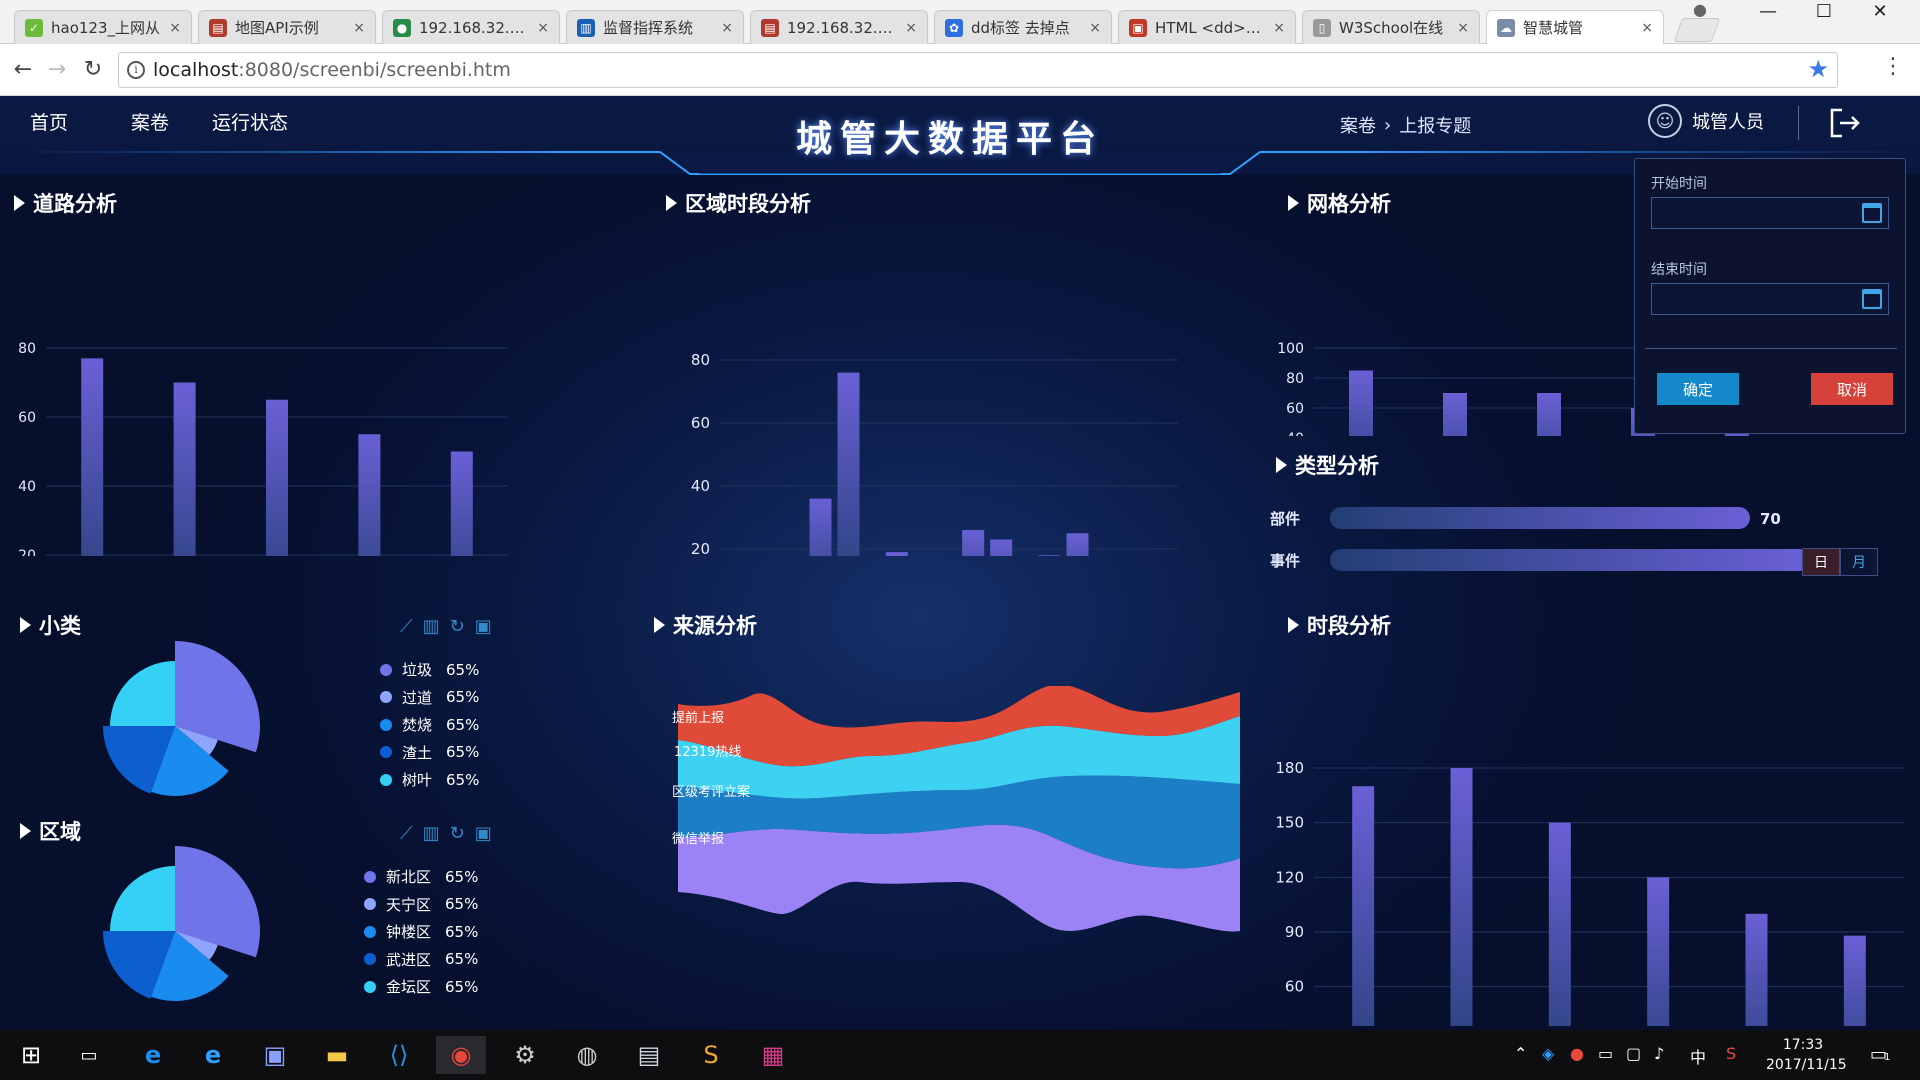 The image size is (1920, 1080). Describe the element at coordinates (1859, 562) in the screenshot. I see `month-toggle: 月` at that location.